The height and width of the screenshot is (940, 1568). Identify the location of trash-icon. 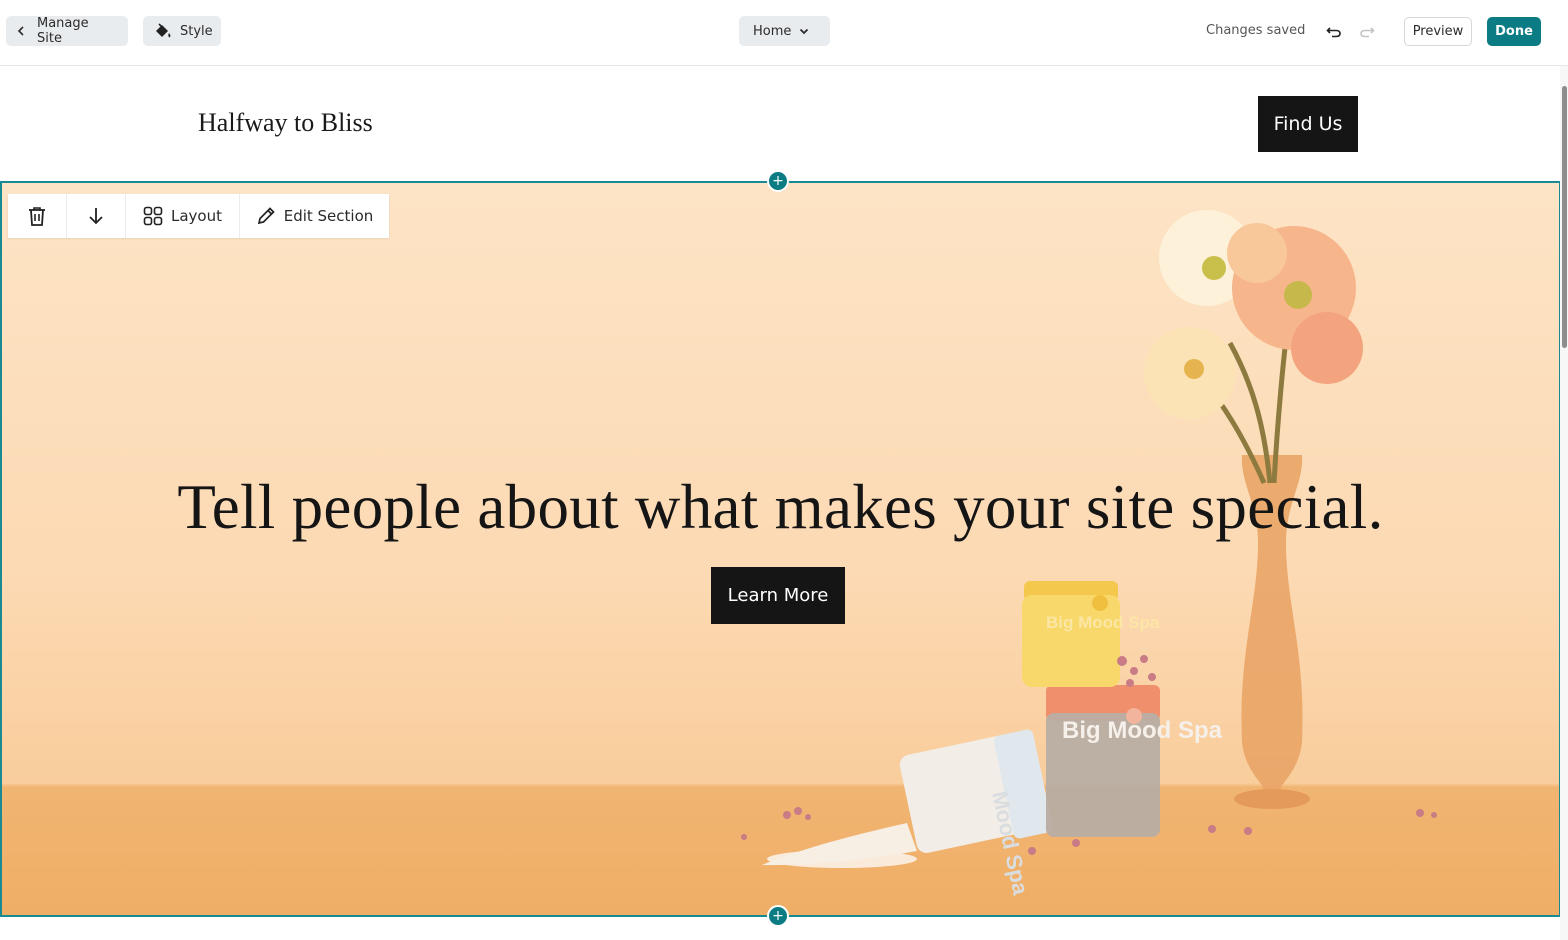
(37, 216).